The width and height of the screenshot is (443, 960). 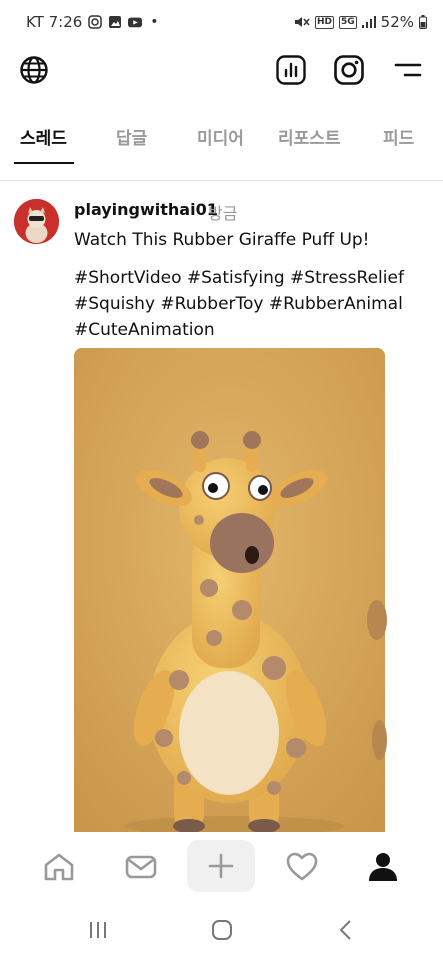 What do you see at coordinates (324, 22) in the screenshot?
I see `hd-badge: HD` at bounding box center [324, 22].